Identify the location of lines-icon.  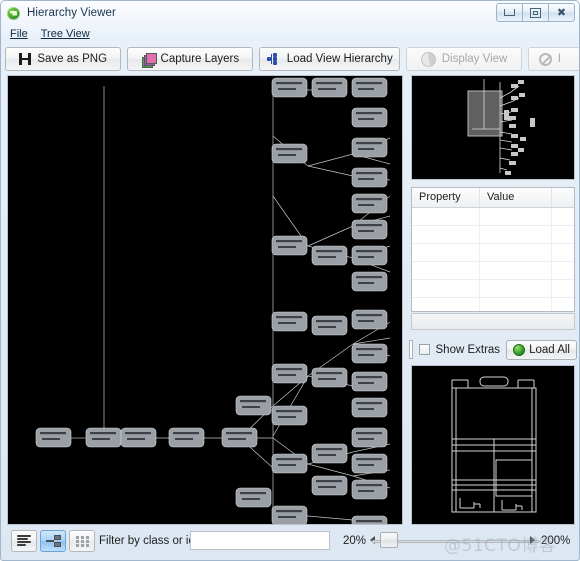
(24, 541).